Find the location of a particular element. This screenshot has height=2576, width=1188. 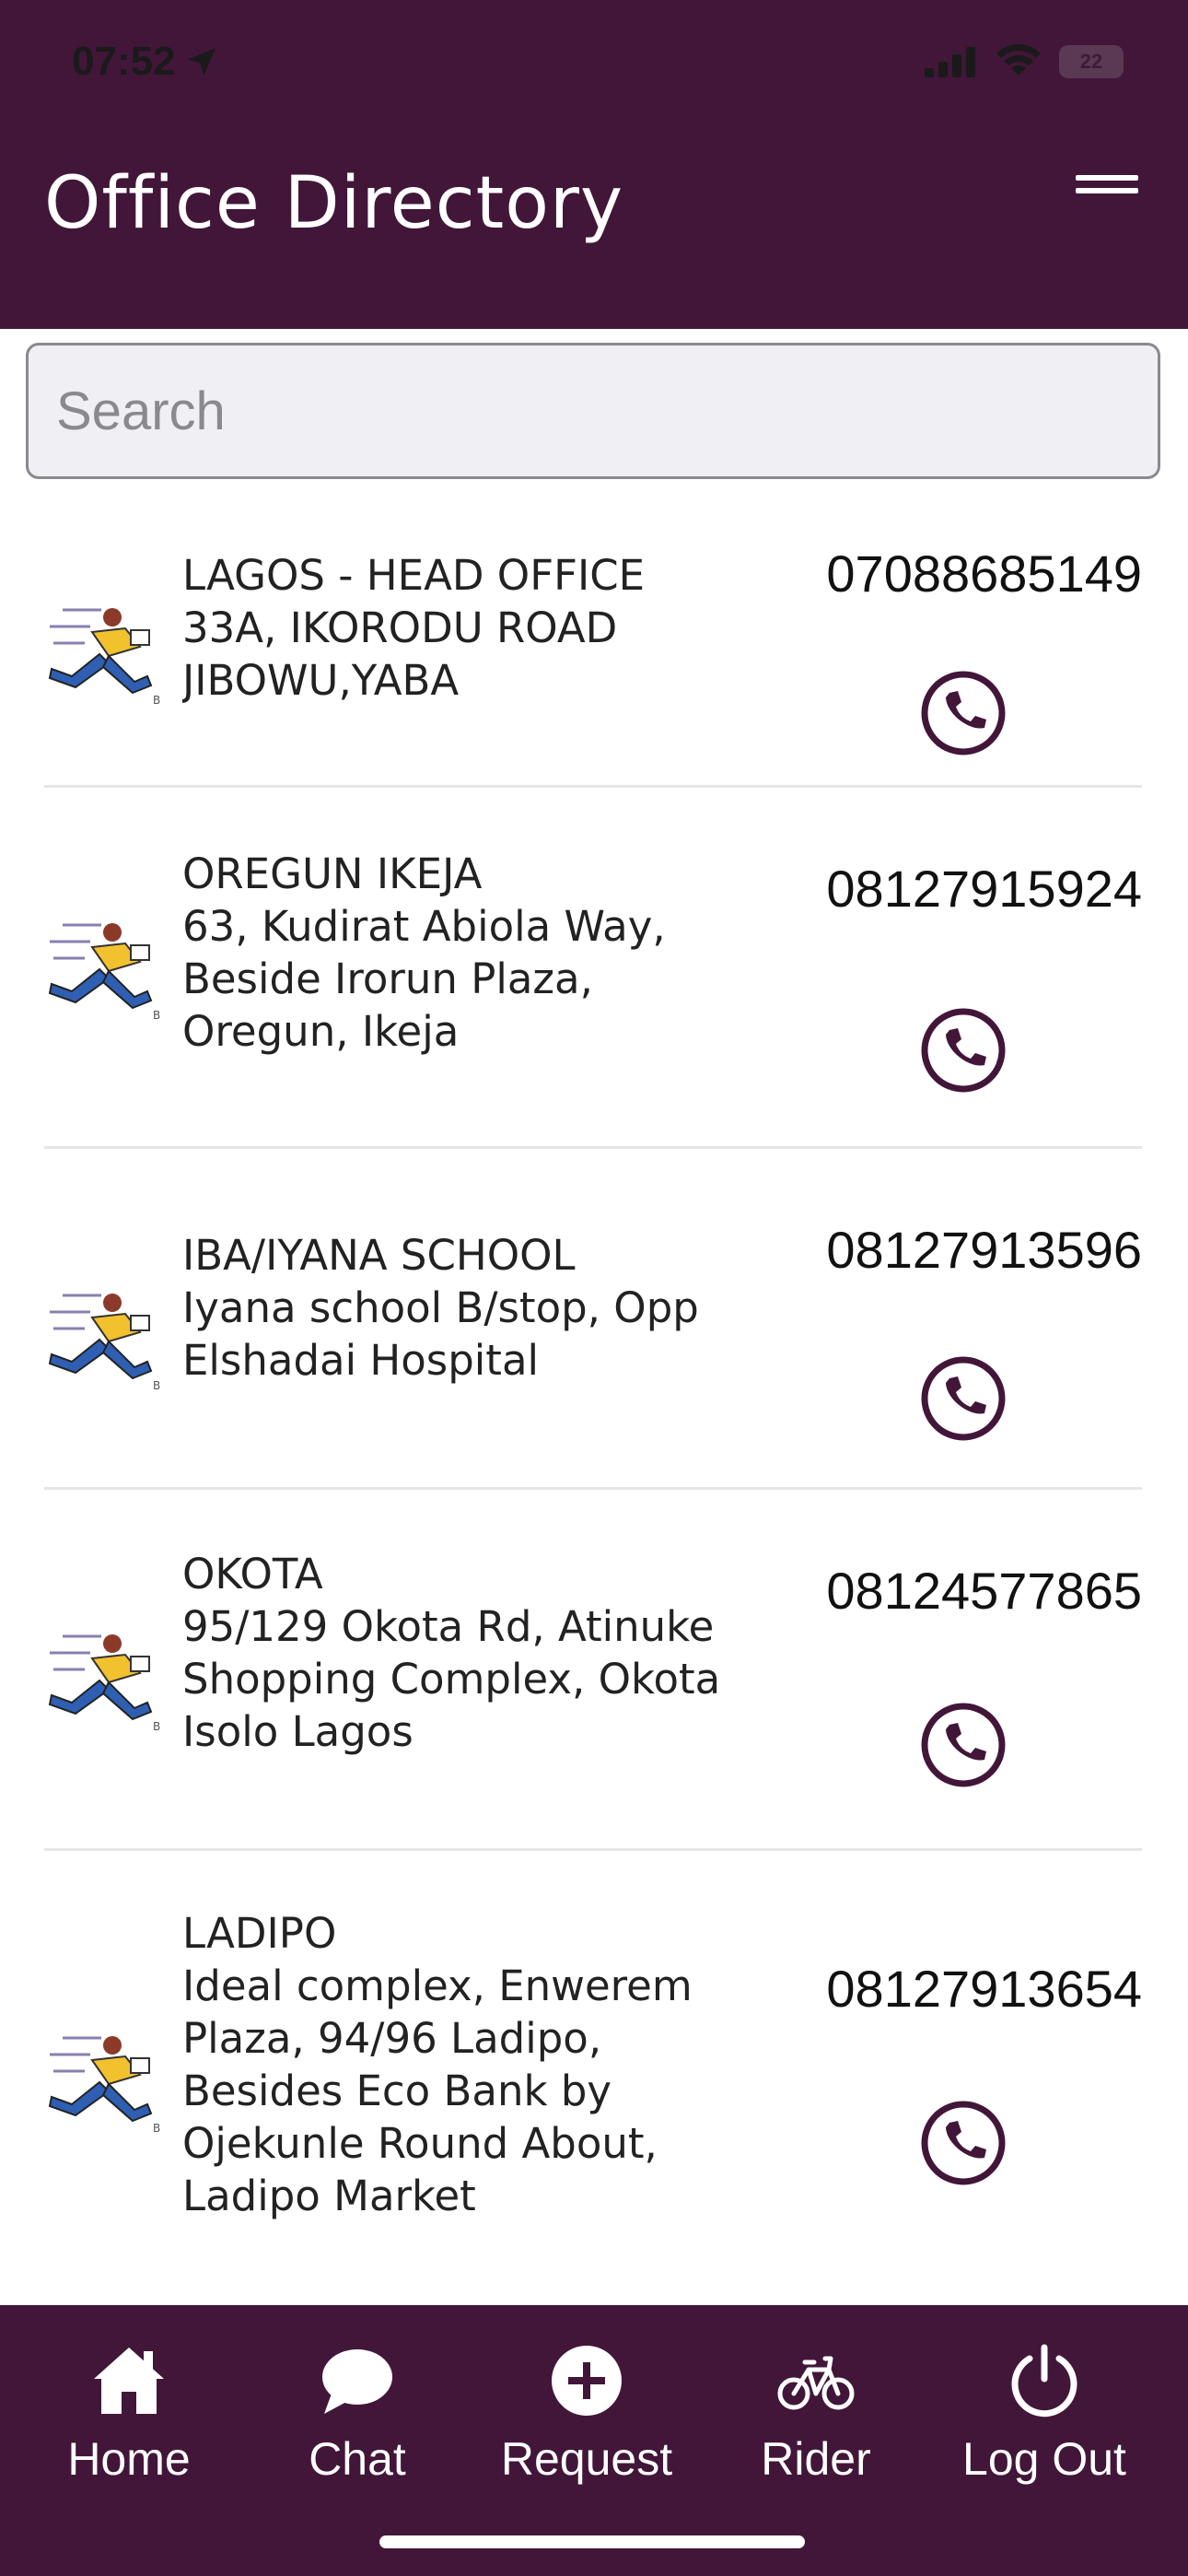

battery-level: 22 is located at coordinates (1091, 61).